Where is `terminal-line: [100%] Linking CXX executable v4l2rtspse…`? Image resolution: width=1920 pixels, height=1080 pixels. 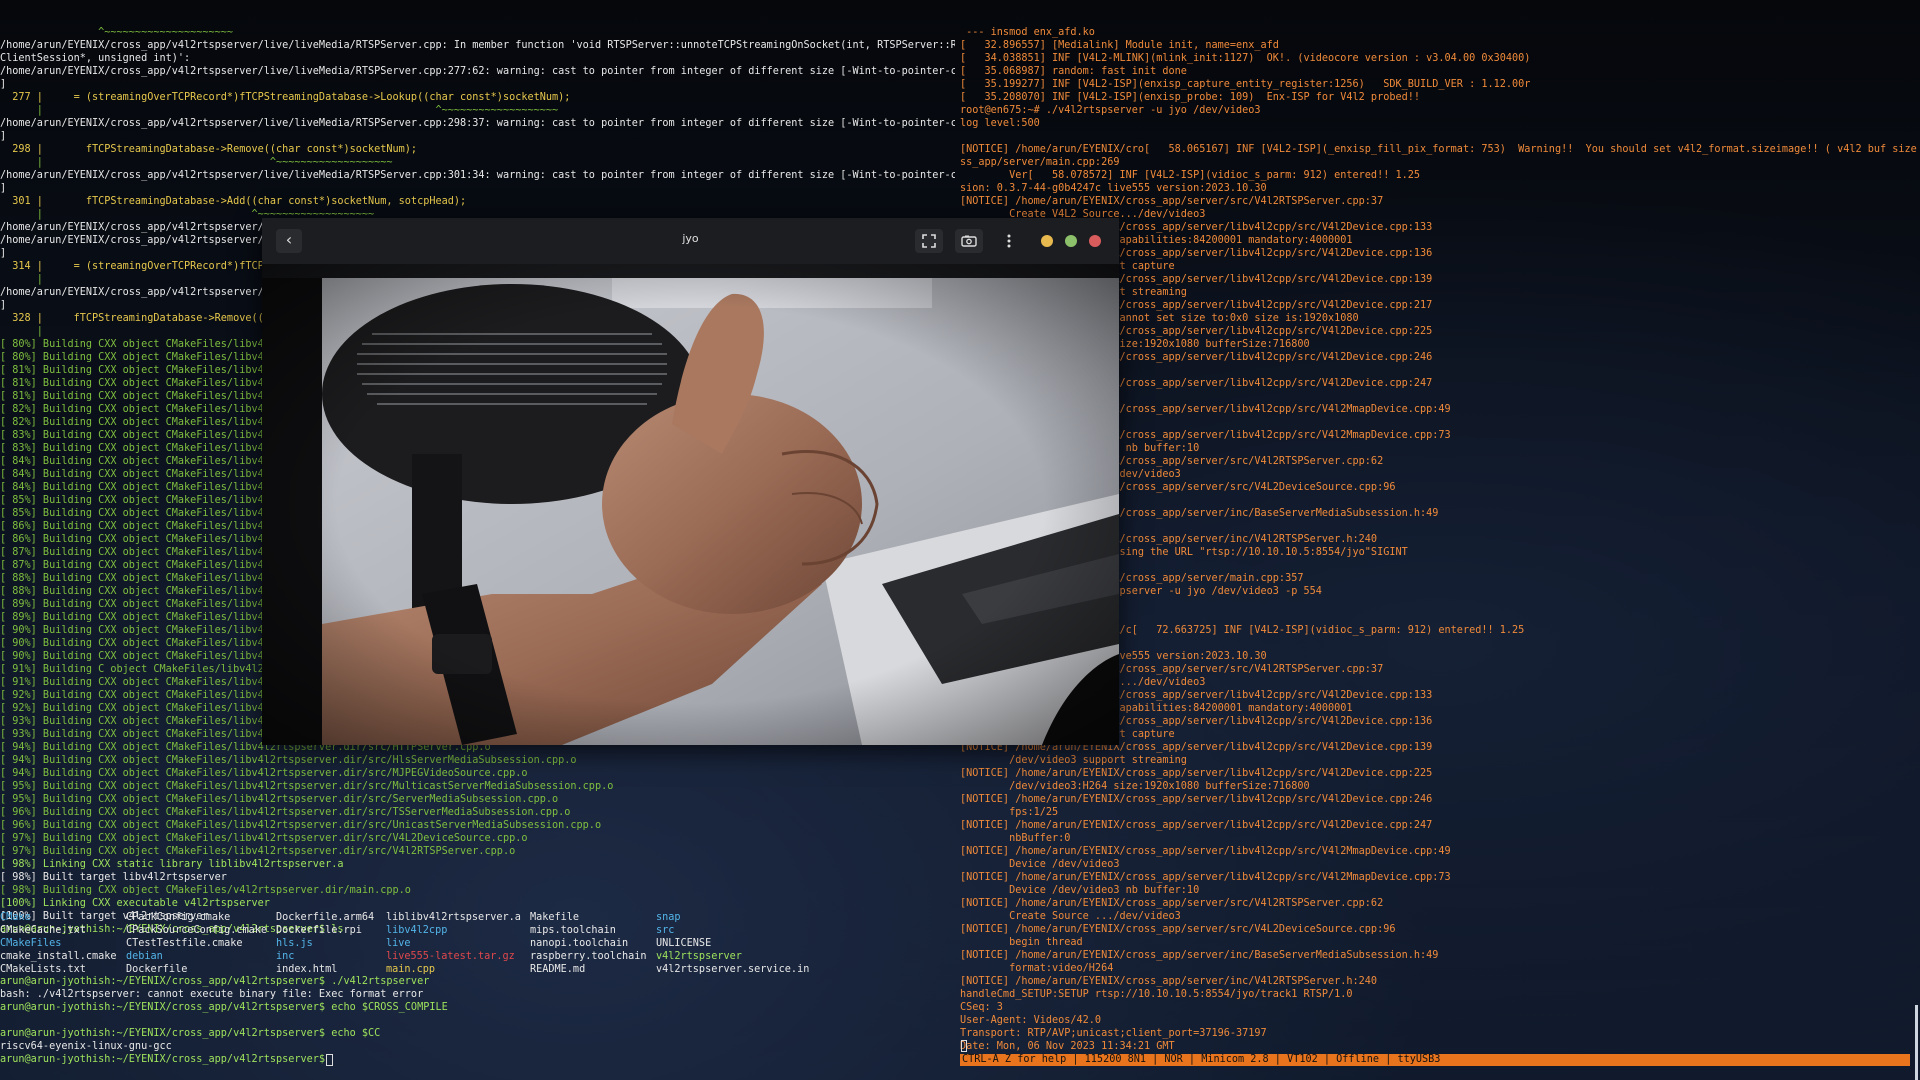 terminal-line: [100%] Linking CXX executable v4l2rtspse… is located at coordinates (135, 903).